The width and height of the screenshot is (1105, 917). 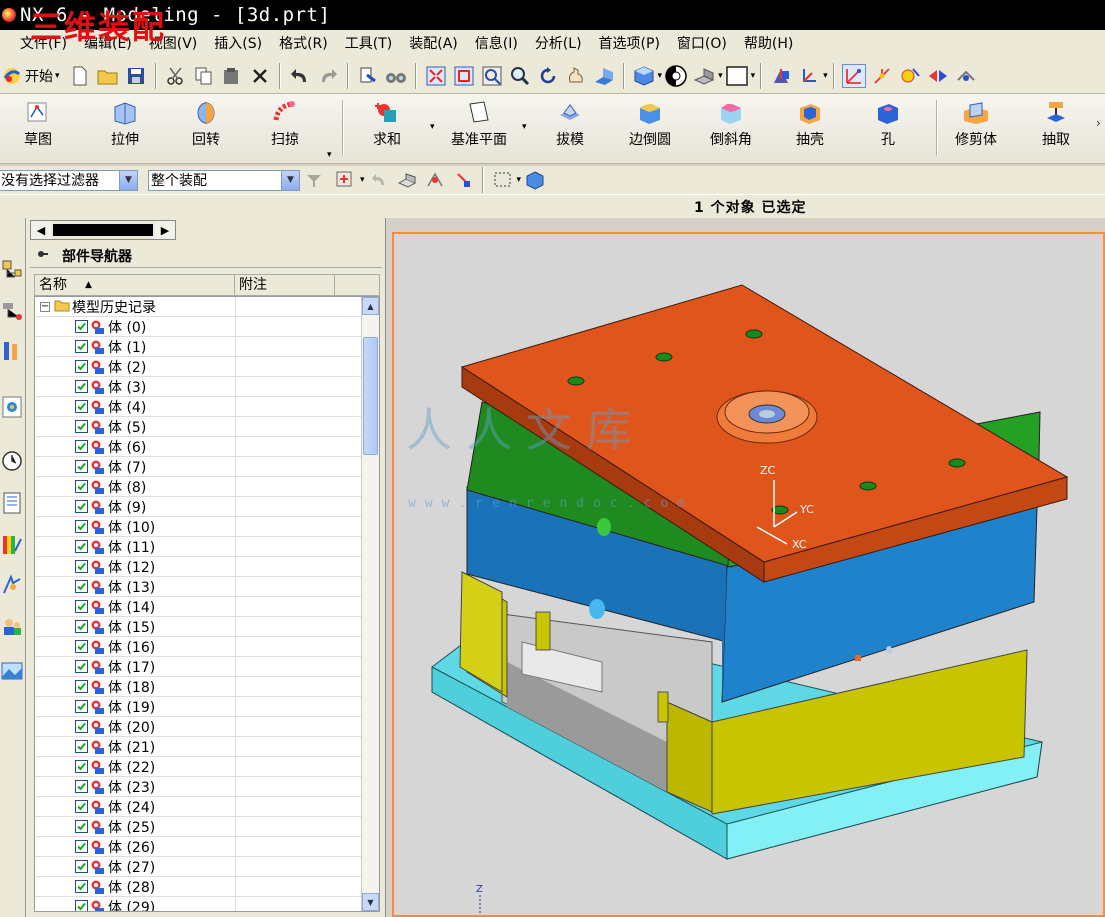 What do you see at coordinates (497, 44) in the screenshot?
I see `menu-information: 信息(I)` at bounding box center [497, 44].